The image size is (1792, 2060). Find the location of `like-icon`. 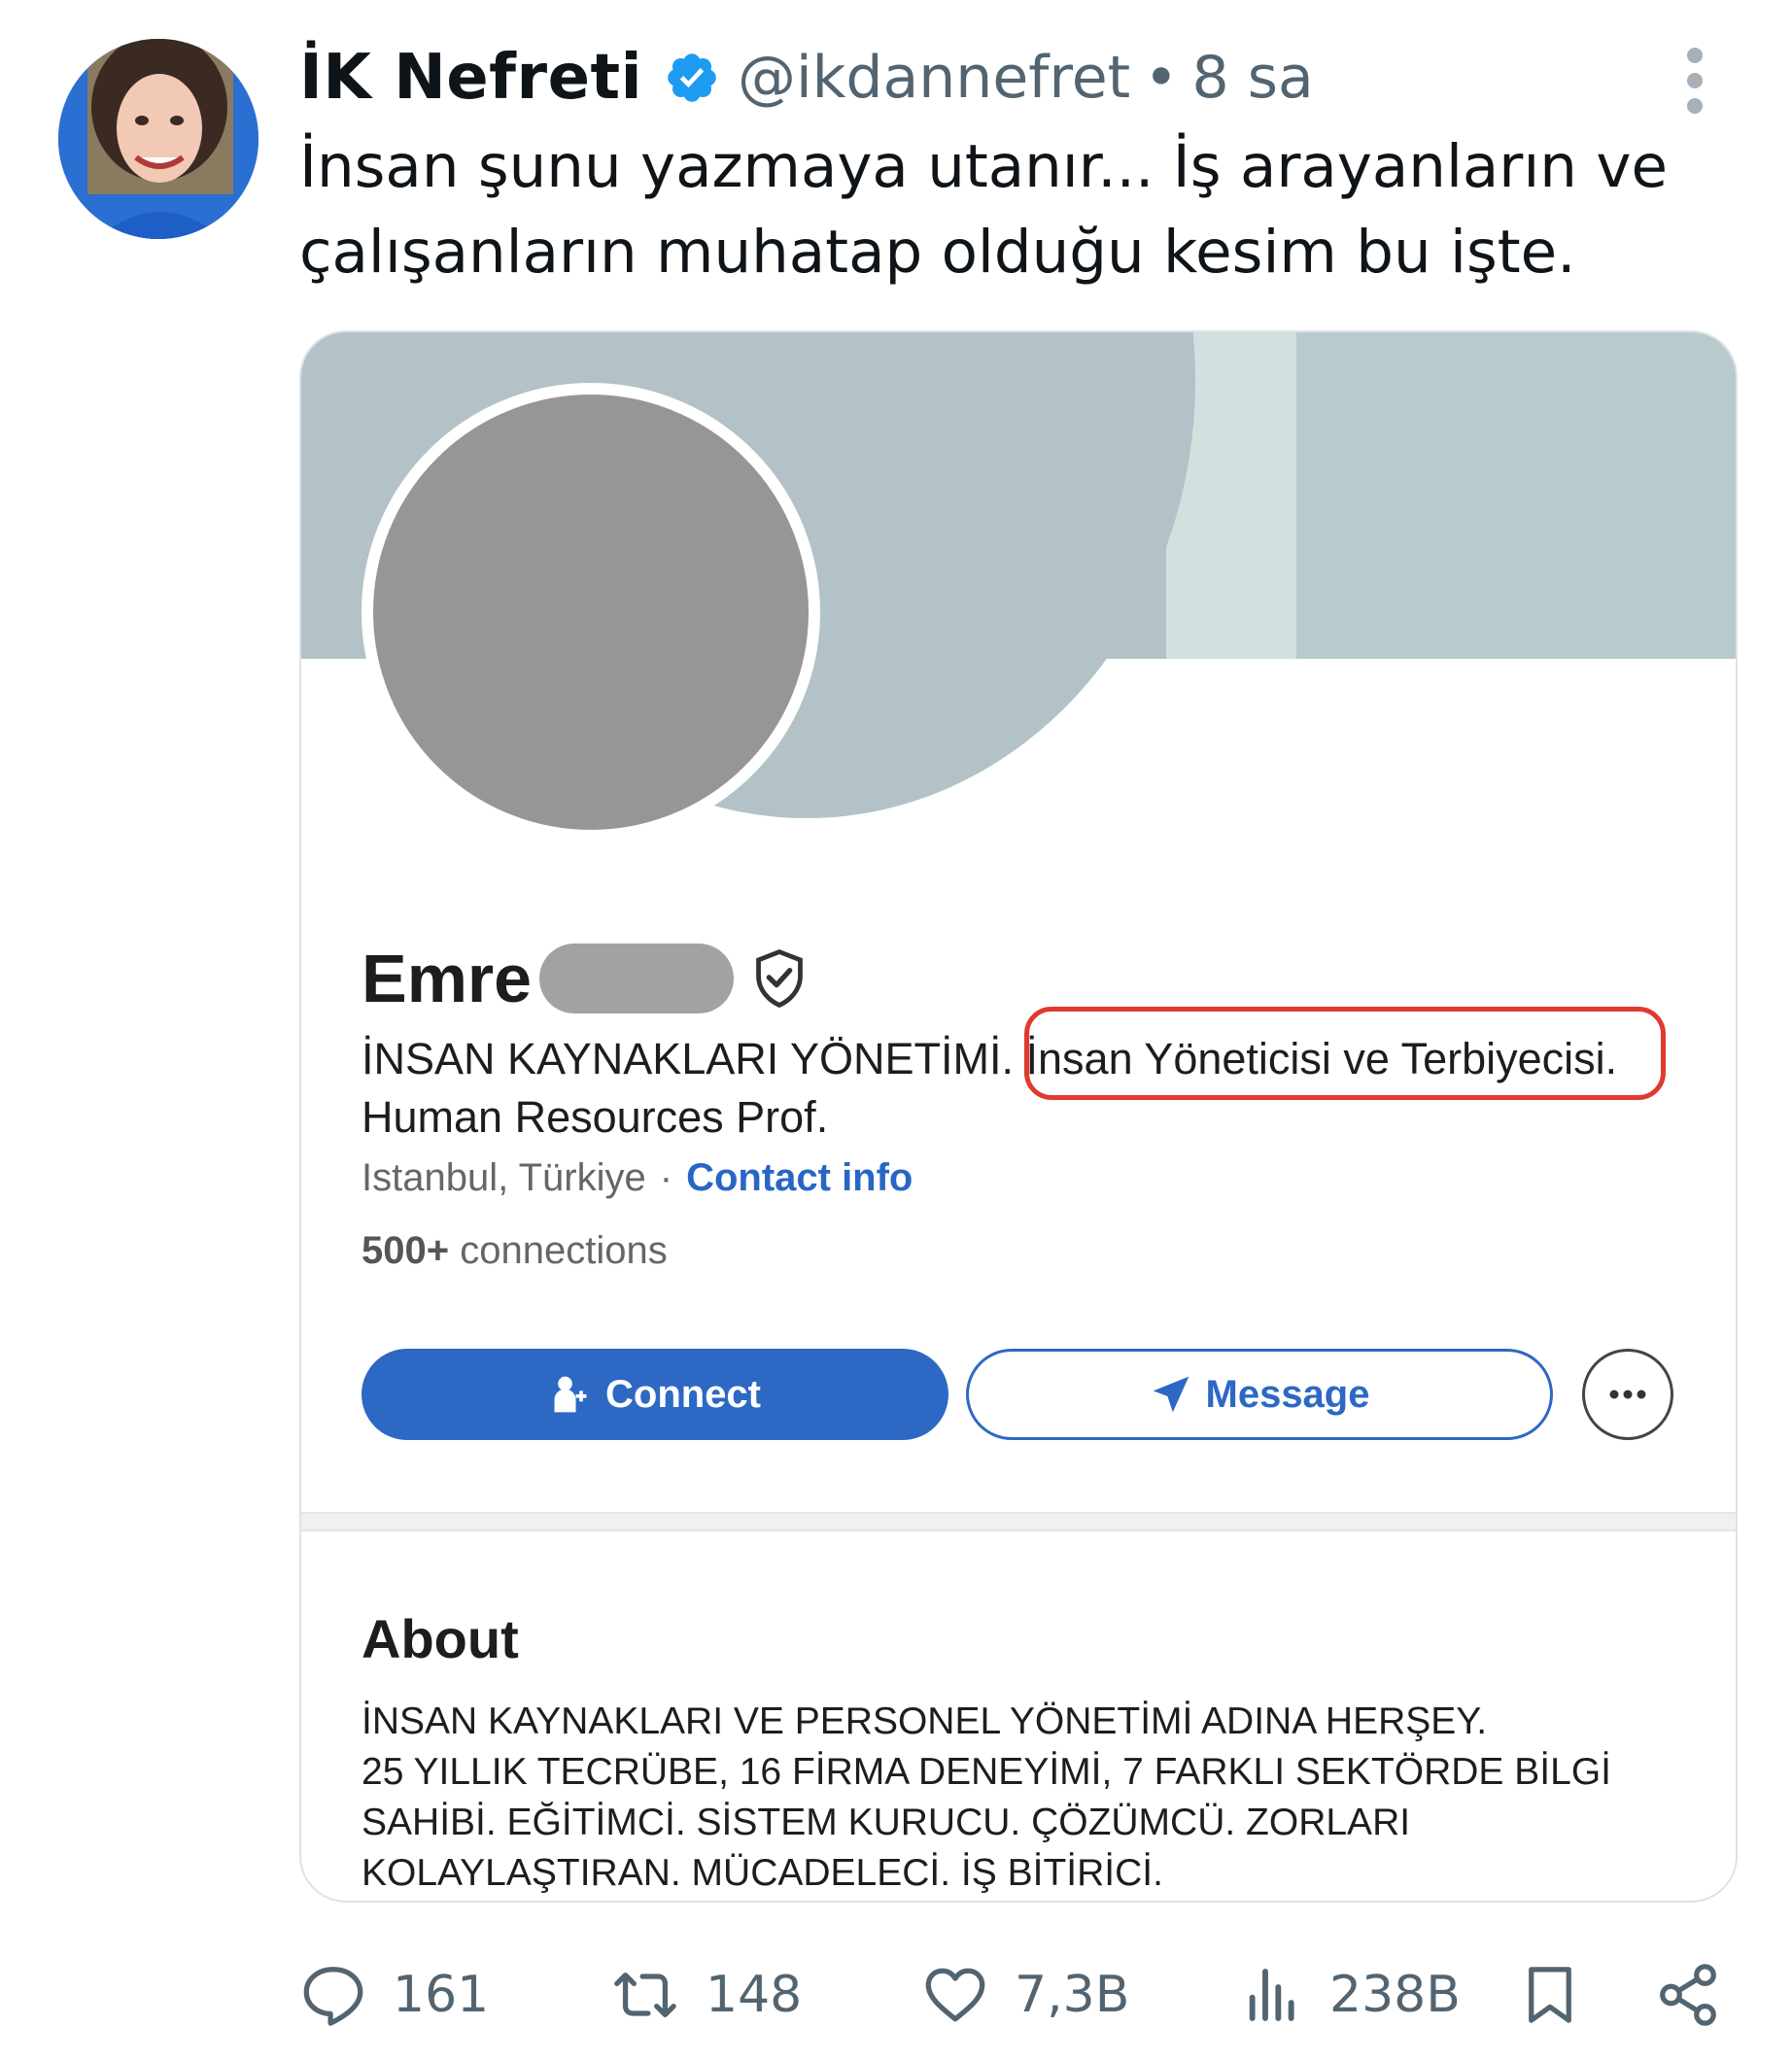

like-icon is located at coordinates (955, 1995).